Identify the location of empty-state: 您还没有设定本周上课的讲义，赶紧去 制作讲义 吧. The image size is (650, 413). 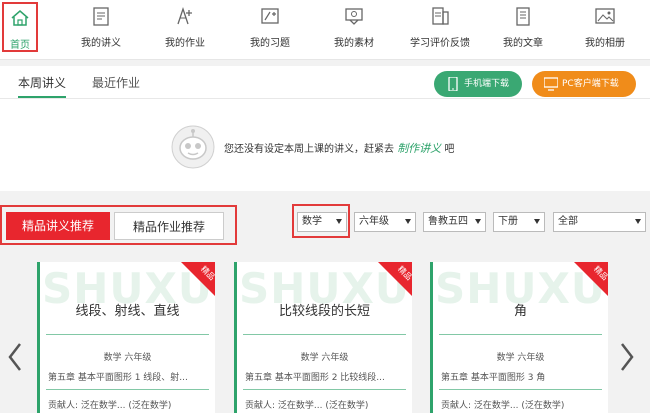
(370, 149).